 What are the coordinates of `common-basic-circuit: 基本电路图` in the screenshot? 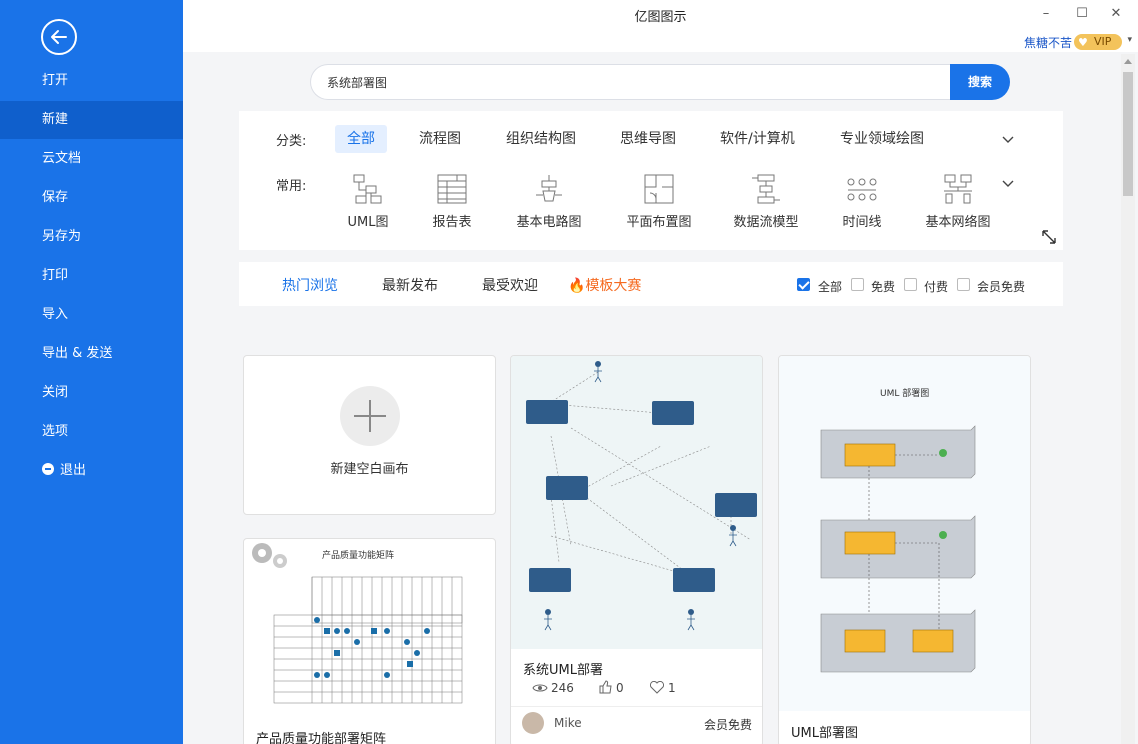 It's located at (549, 201).